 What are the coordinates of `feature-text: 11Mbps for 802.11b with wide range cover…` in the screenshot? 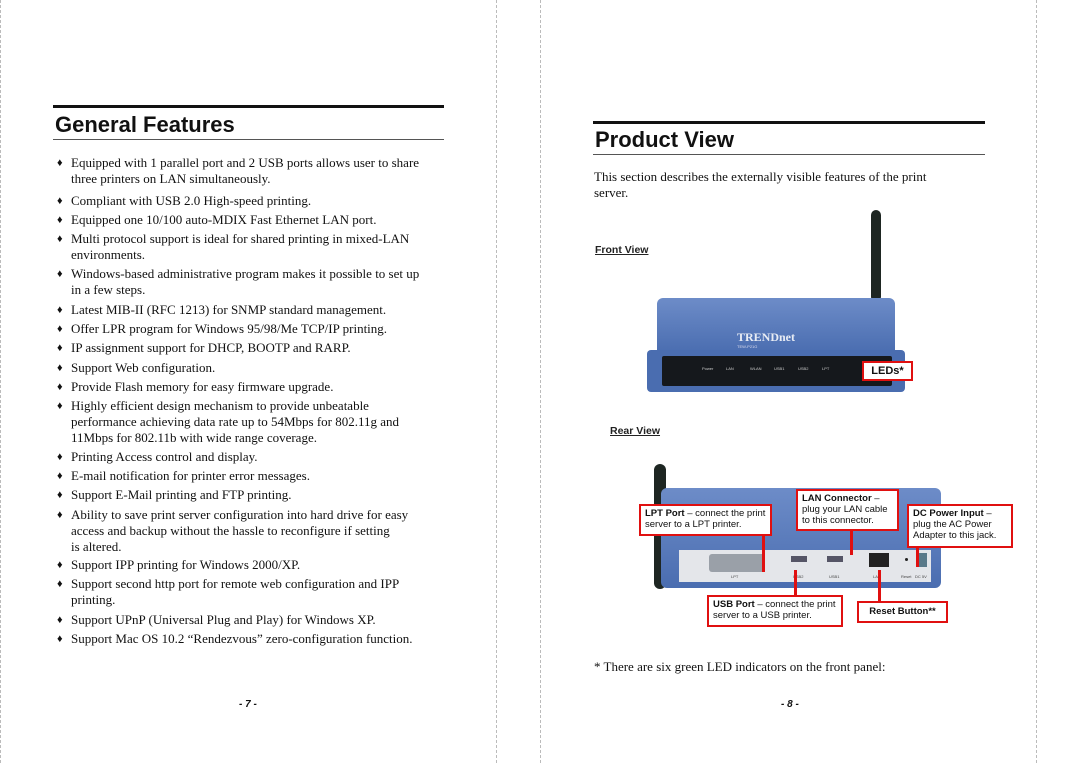 It's located at (194, 437).